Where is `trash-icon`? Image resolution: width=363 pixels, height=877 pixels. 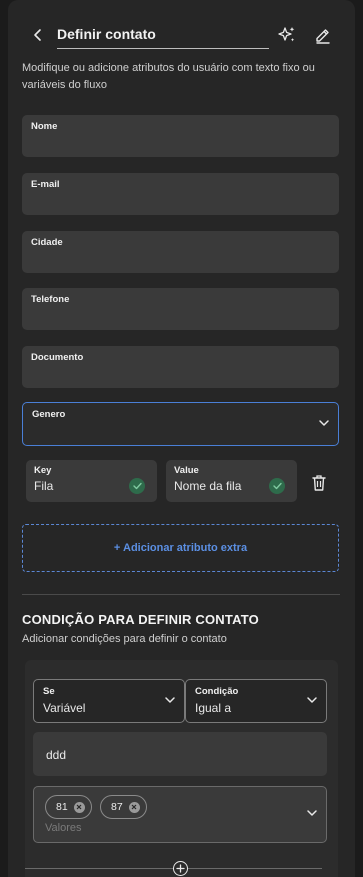 trash-icon is located at coordinates (319, 483).